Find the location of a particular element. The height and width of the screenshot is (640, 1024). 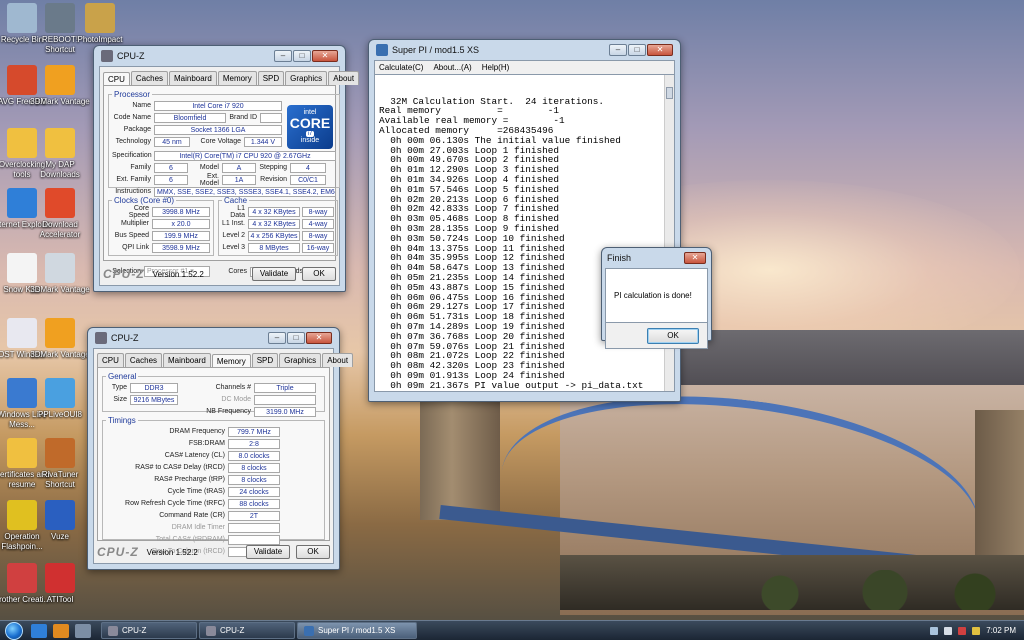

media-player-icon is located at coordinates (61, 630).